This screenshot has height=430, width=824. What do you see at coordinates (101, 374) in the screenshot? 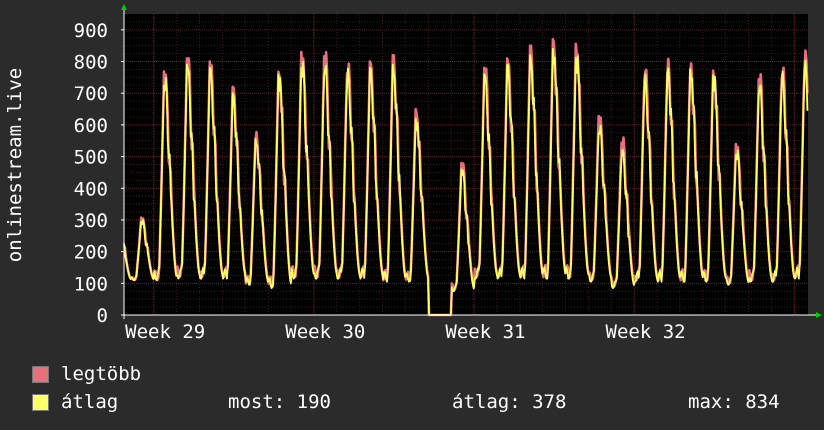
I see `legend-label-max: legtöbb` at bounding box center [101, 374].